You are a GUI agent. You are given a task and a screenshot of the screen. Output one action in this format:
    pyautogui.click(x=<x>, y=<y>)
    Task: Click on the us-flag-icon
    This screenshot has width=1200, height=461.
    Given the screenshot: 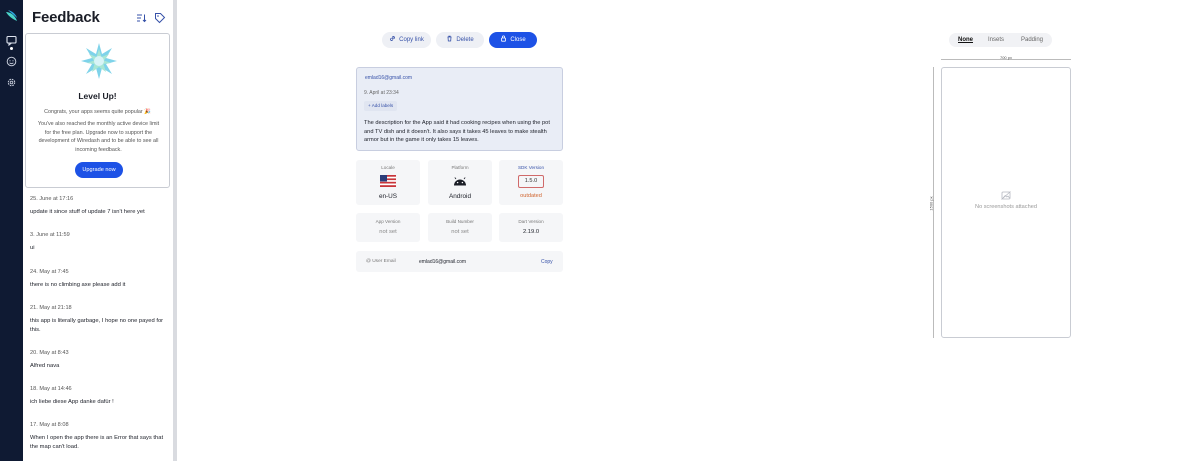 What is the action you would take?
    pyautogui.click(x=388, y=181)
    